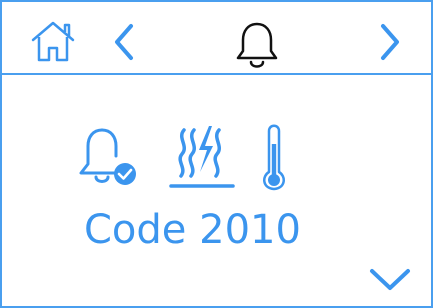 The width and height of the screenshot is (433, 308). What do you see at coordinates (109, 157) in the screenshot?
I see `bell-check-icon` at bounding box center [109, 157].